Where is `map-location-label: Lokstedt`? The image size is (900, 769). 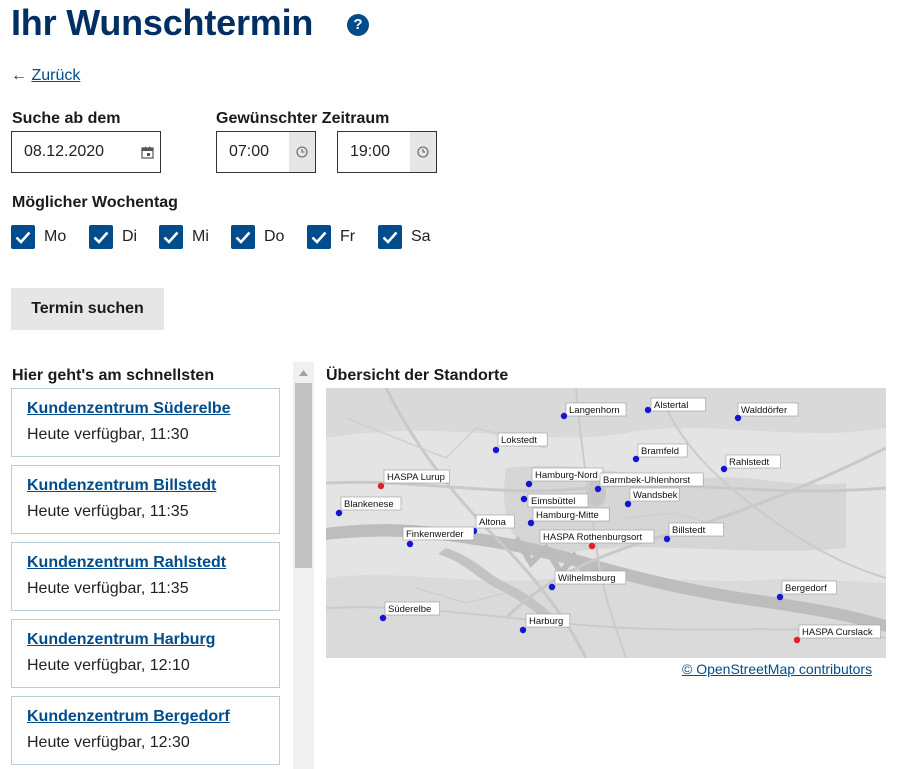
map-location-label: Lokstedt is located at coordinates (519, 440).